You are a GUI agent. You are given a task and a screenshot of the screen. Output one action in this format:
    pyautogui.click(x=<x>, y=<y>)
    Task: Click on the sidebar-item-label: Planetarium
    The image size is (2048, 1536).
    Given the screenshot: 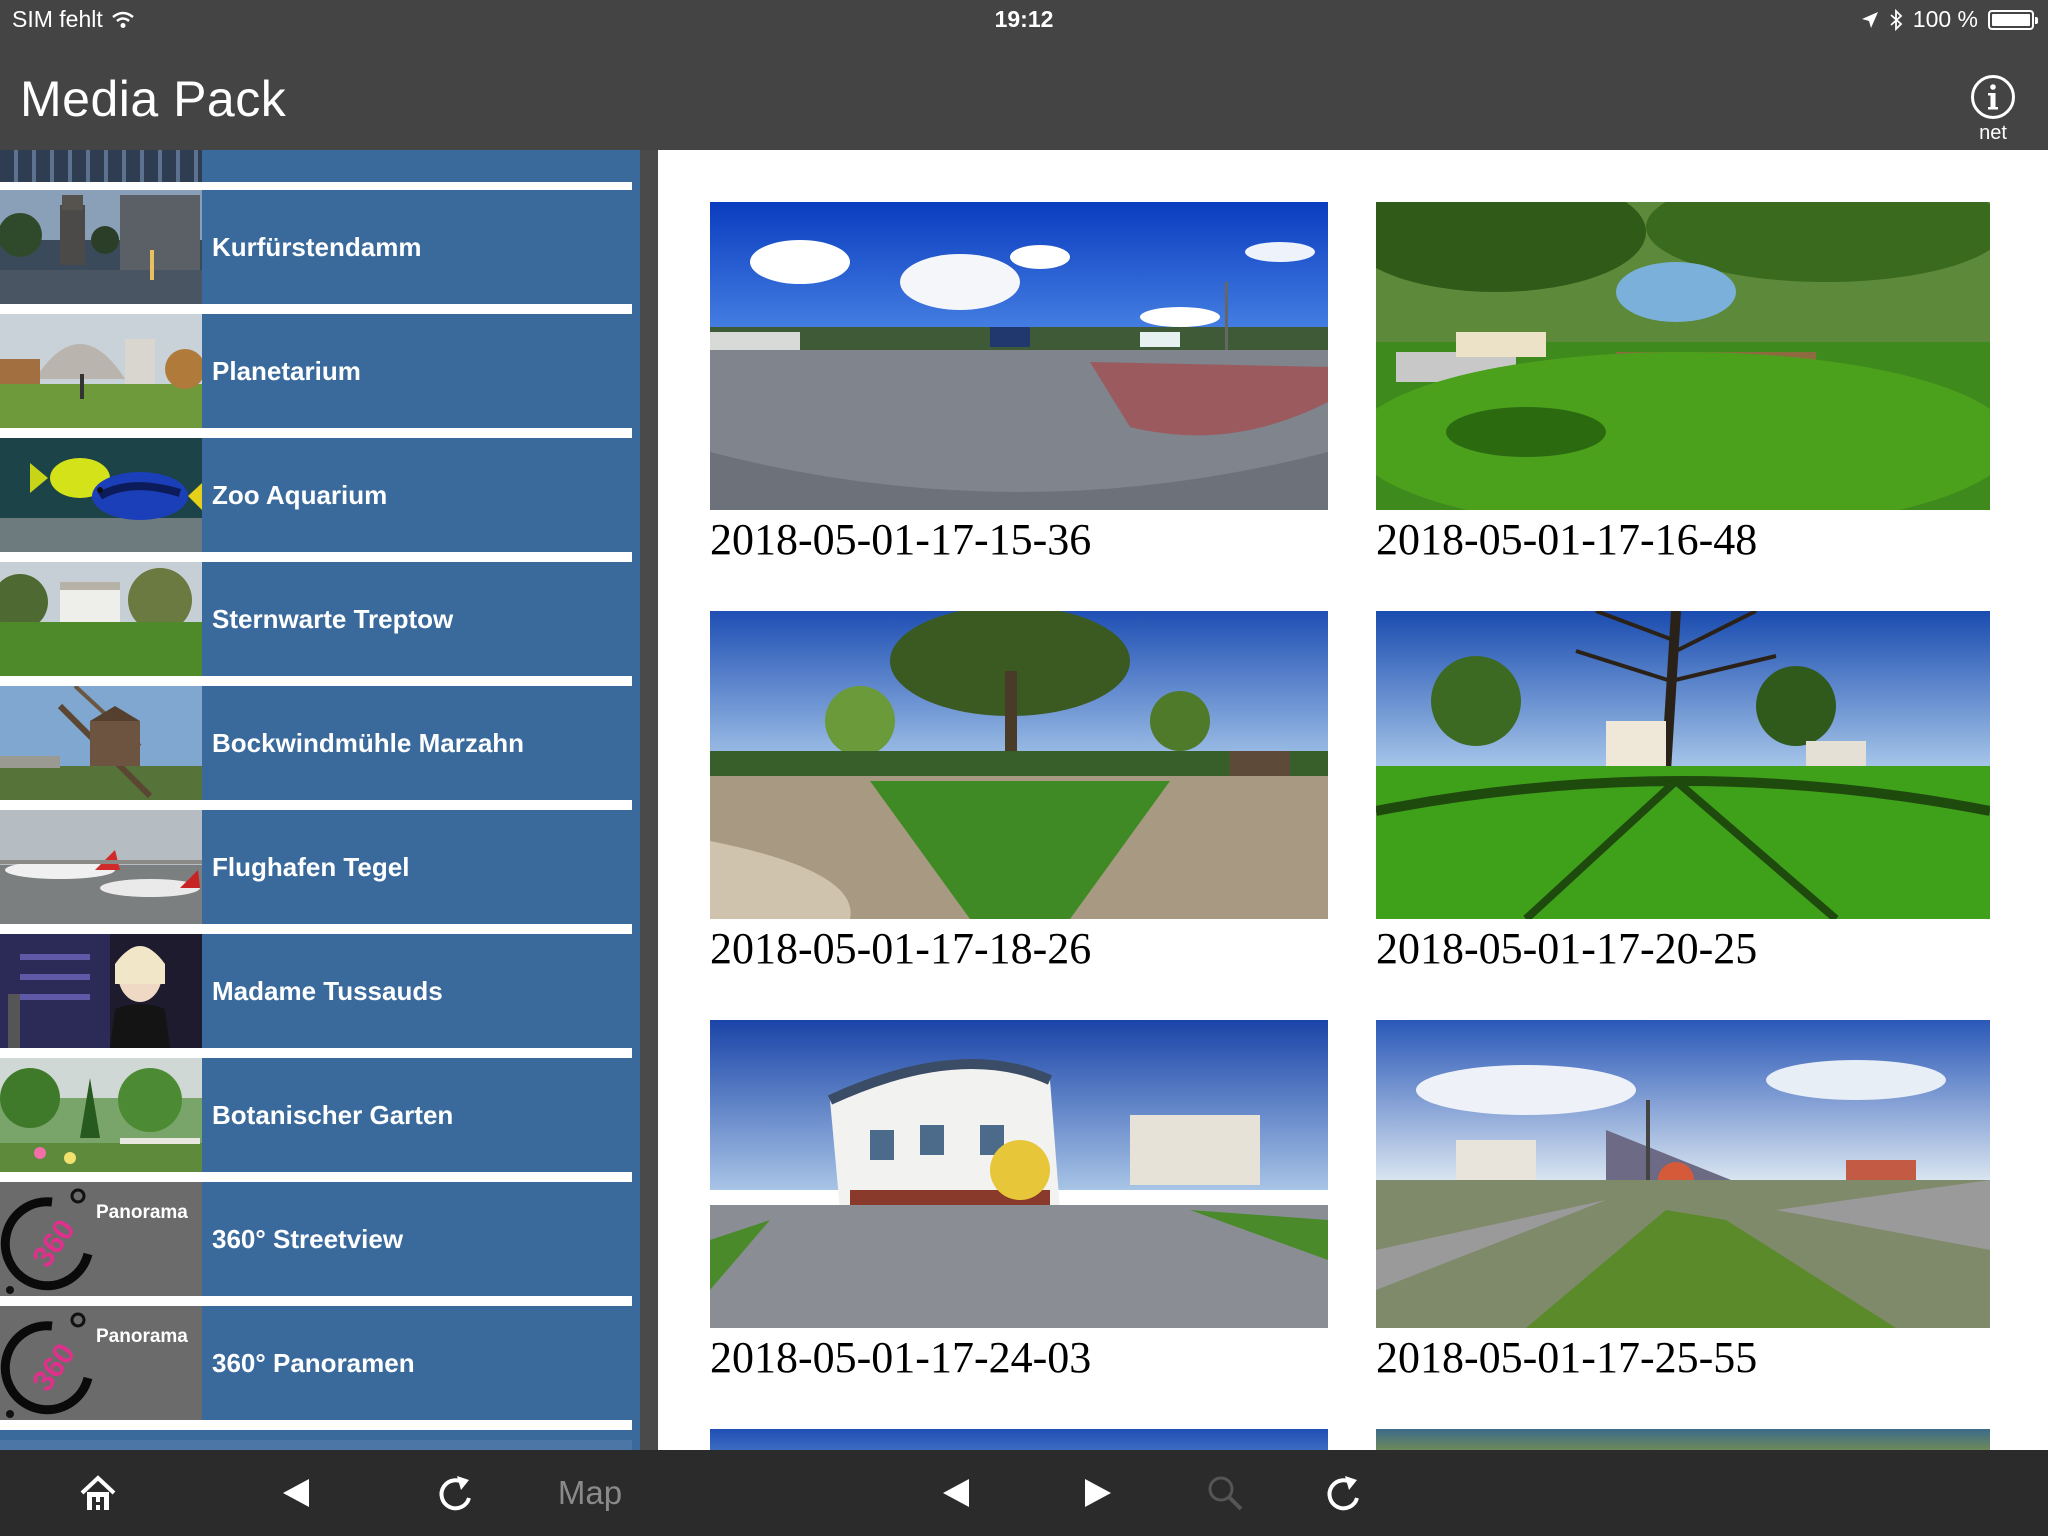 What is the action you would take?
    pyautogui.click(x=286, y=370)
    